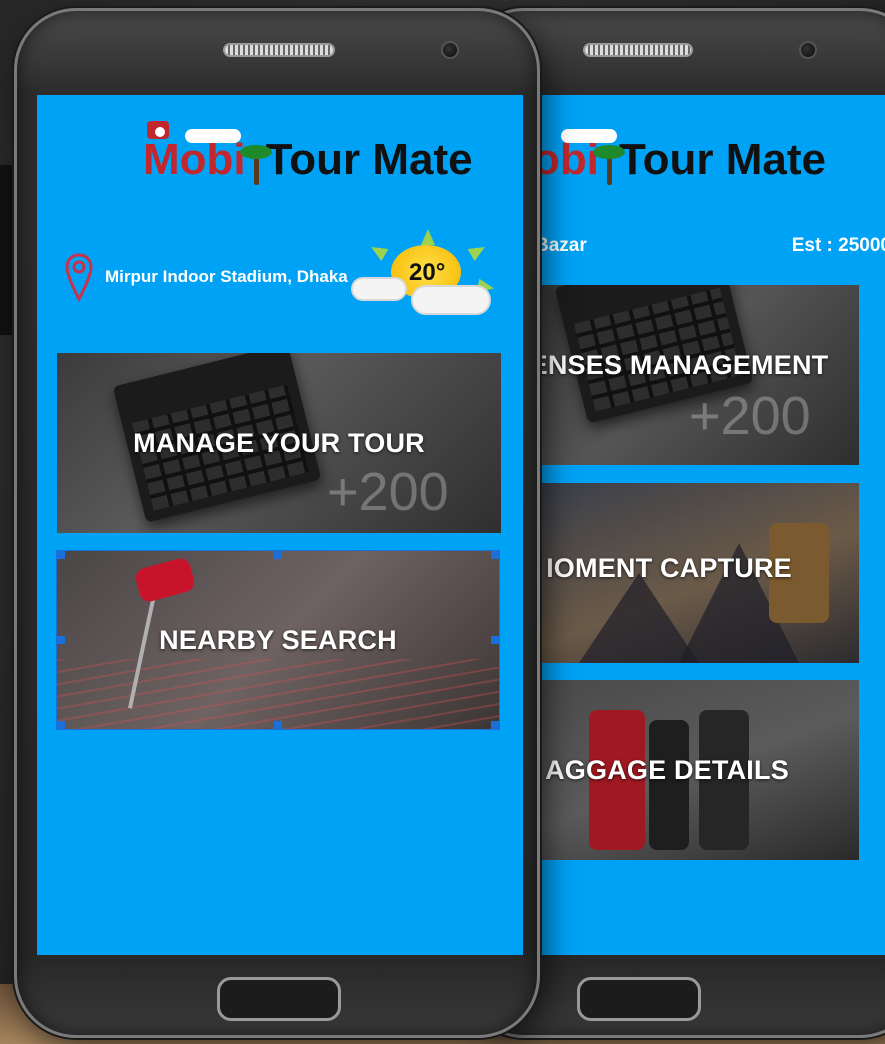 This screenshot has height=1044, width=885. Describe the element at coordinates (669, 567) in the screenshot. I see `moment-capture-label: IOMENT CAPTURE` at that location.